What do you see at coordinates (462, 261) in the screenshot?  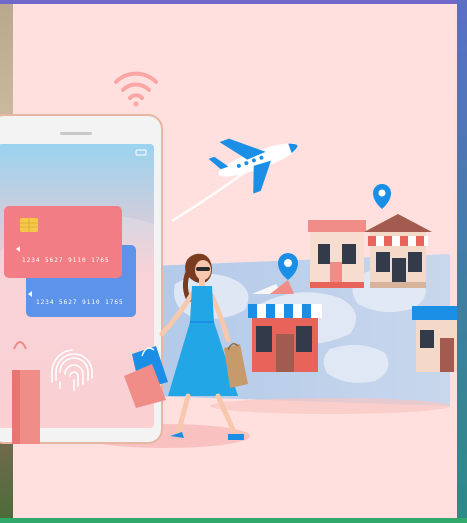 I see `frame-border-right` at bounding box center [462, 261].